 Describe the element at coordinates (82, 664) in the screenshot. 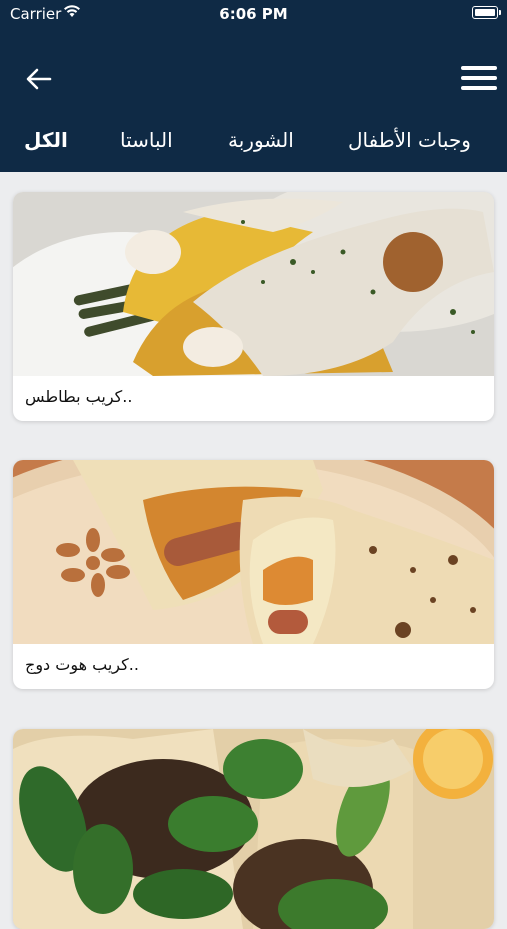

I see `recipe-title: كريب هوت دوج..` at that location.